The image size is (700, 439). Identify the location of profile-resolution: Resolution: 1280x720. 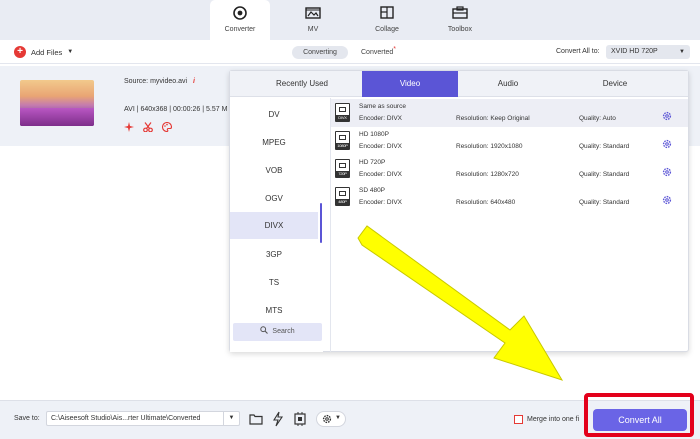
(487, 174).